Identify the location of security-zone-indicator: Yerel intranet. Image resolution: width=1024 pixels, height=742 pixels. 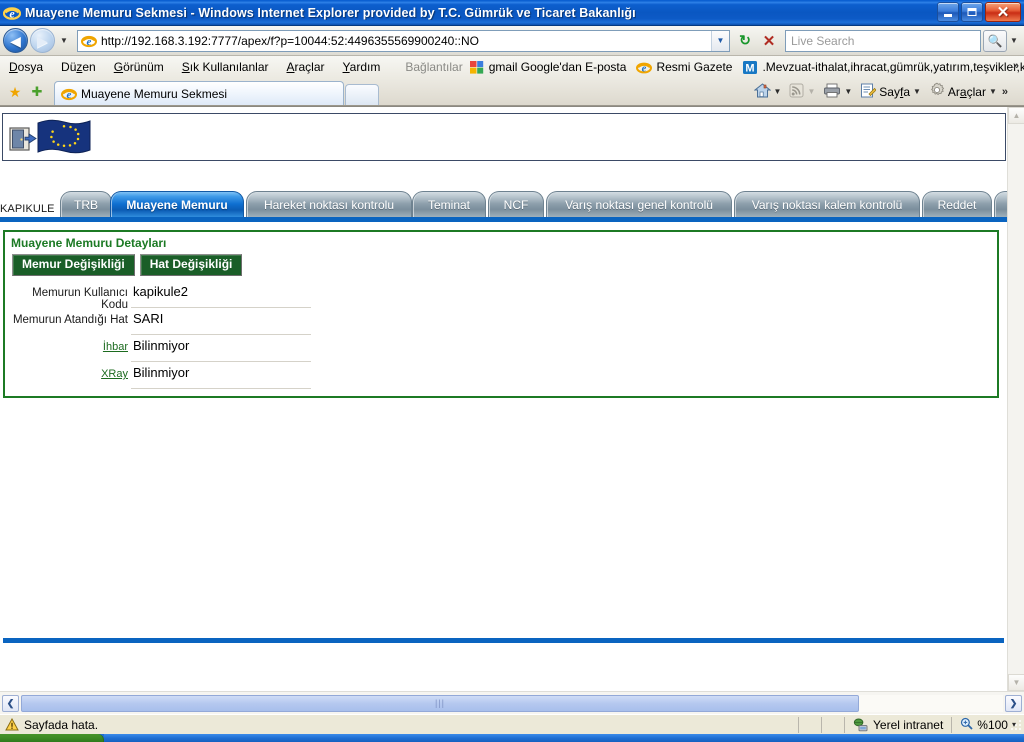
(898, 725).